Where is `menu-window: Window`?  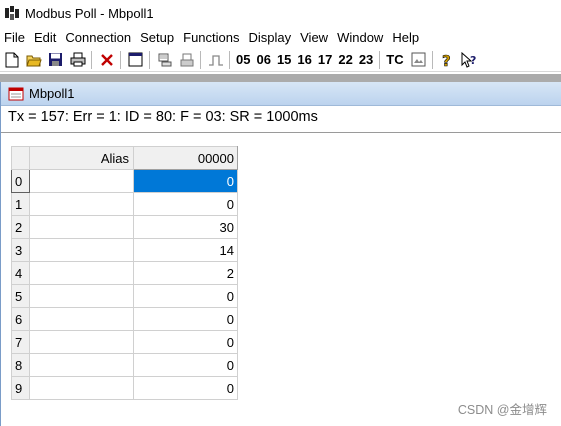 menu-window: Window is located at coordinates (360, 37).